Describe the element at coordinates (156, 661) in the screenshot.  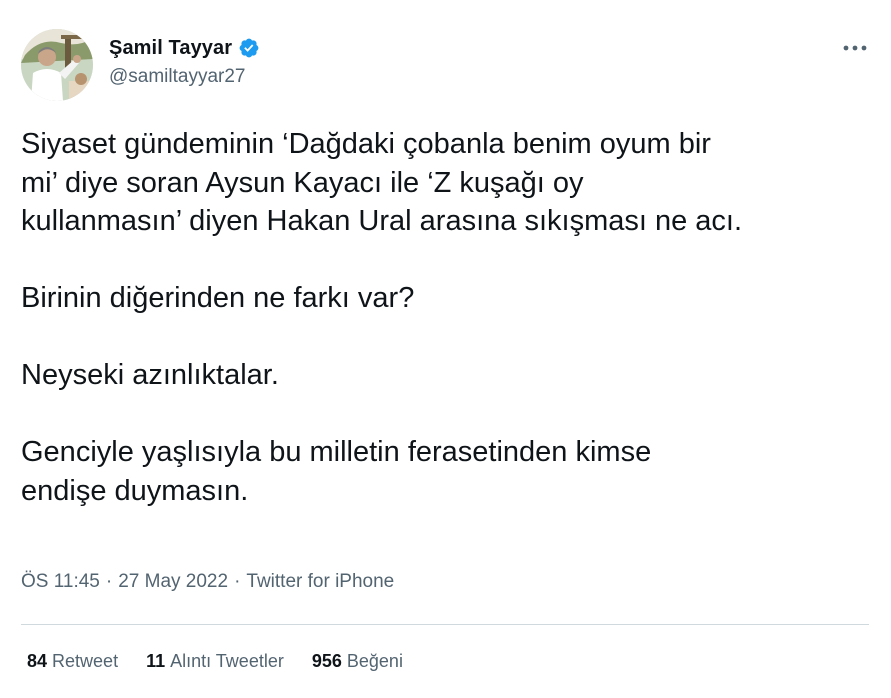
I see `quote-count: 11` at that location.